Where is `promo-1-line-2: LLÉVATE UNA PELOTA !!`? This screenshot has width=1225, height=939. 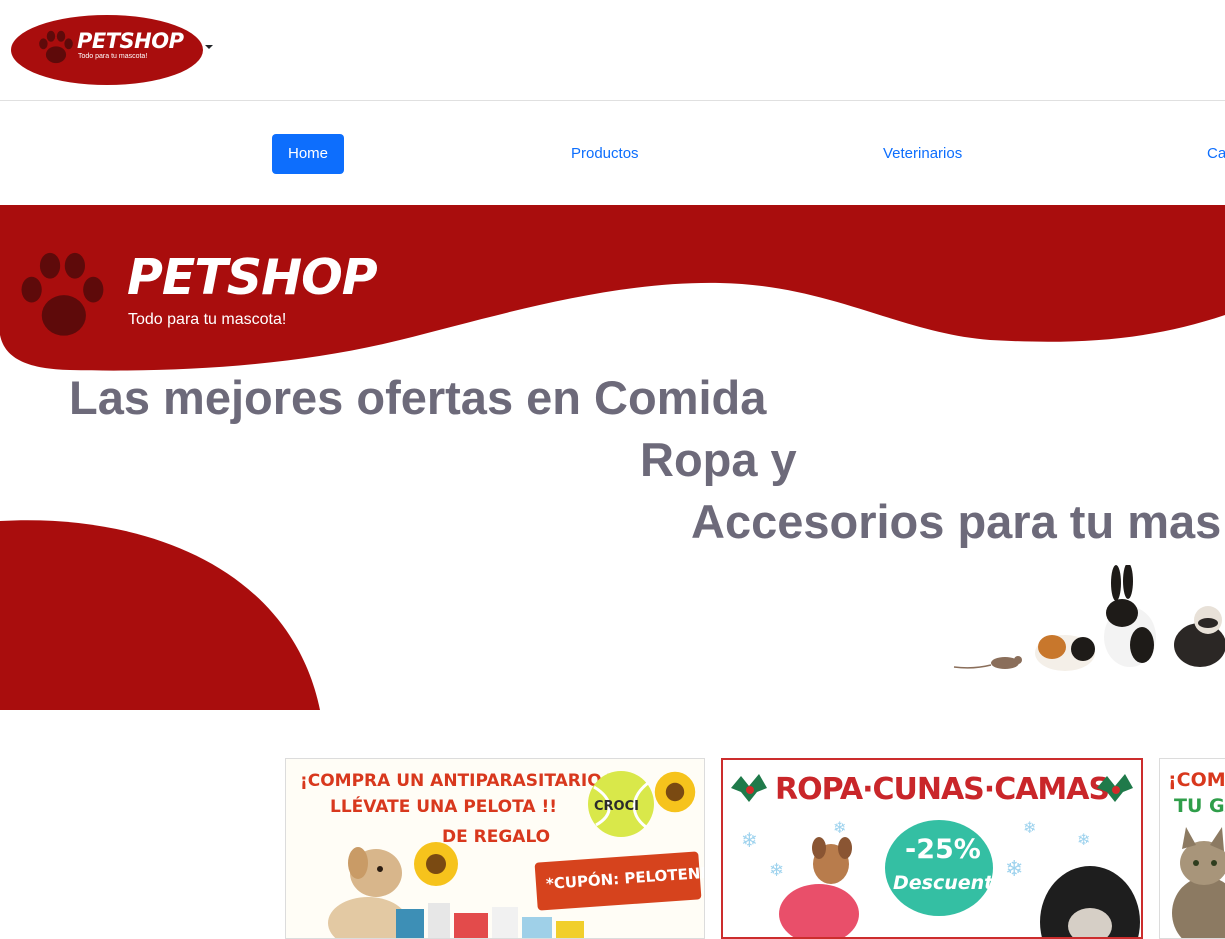
promo-1-line-2: LLÉVATE UNA PELOTA !! is located at coordinates (443, 807).